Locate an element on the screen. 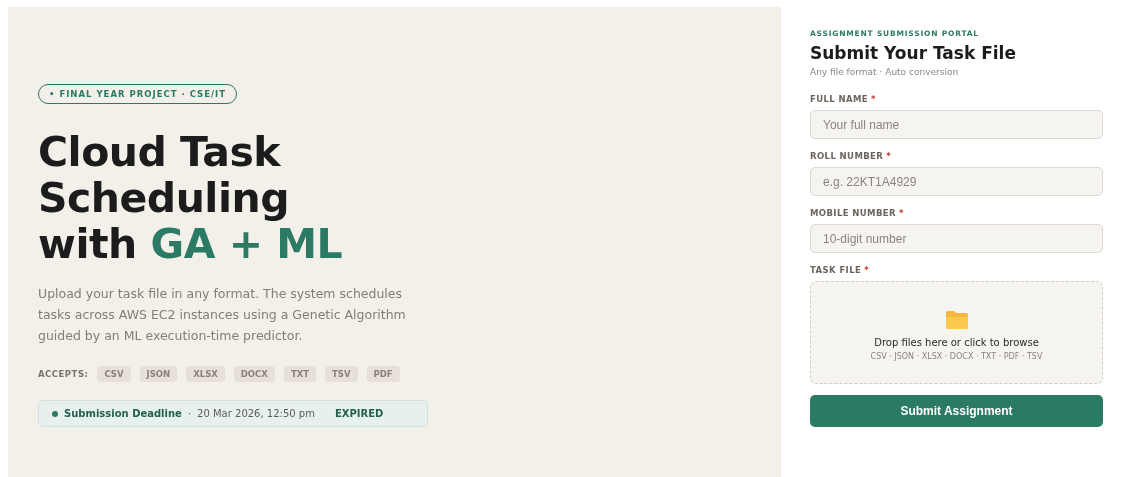 The width and height of the screenshot is (1124, 477). description: Upload your task file in any format. The system schedules tasks across AWS EC2 instances using a Genetic Algorithm guided by an ML execution-time predictor. is located at coordinates (222, 315).